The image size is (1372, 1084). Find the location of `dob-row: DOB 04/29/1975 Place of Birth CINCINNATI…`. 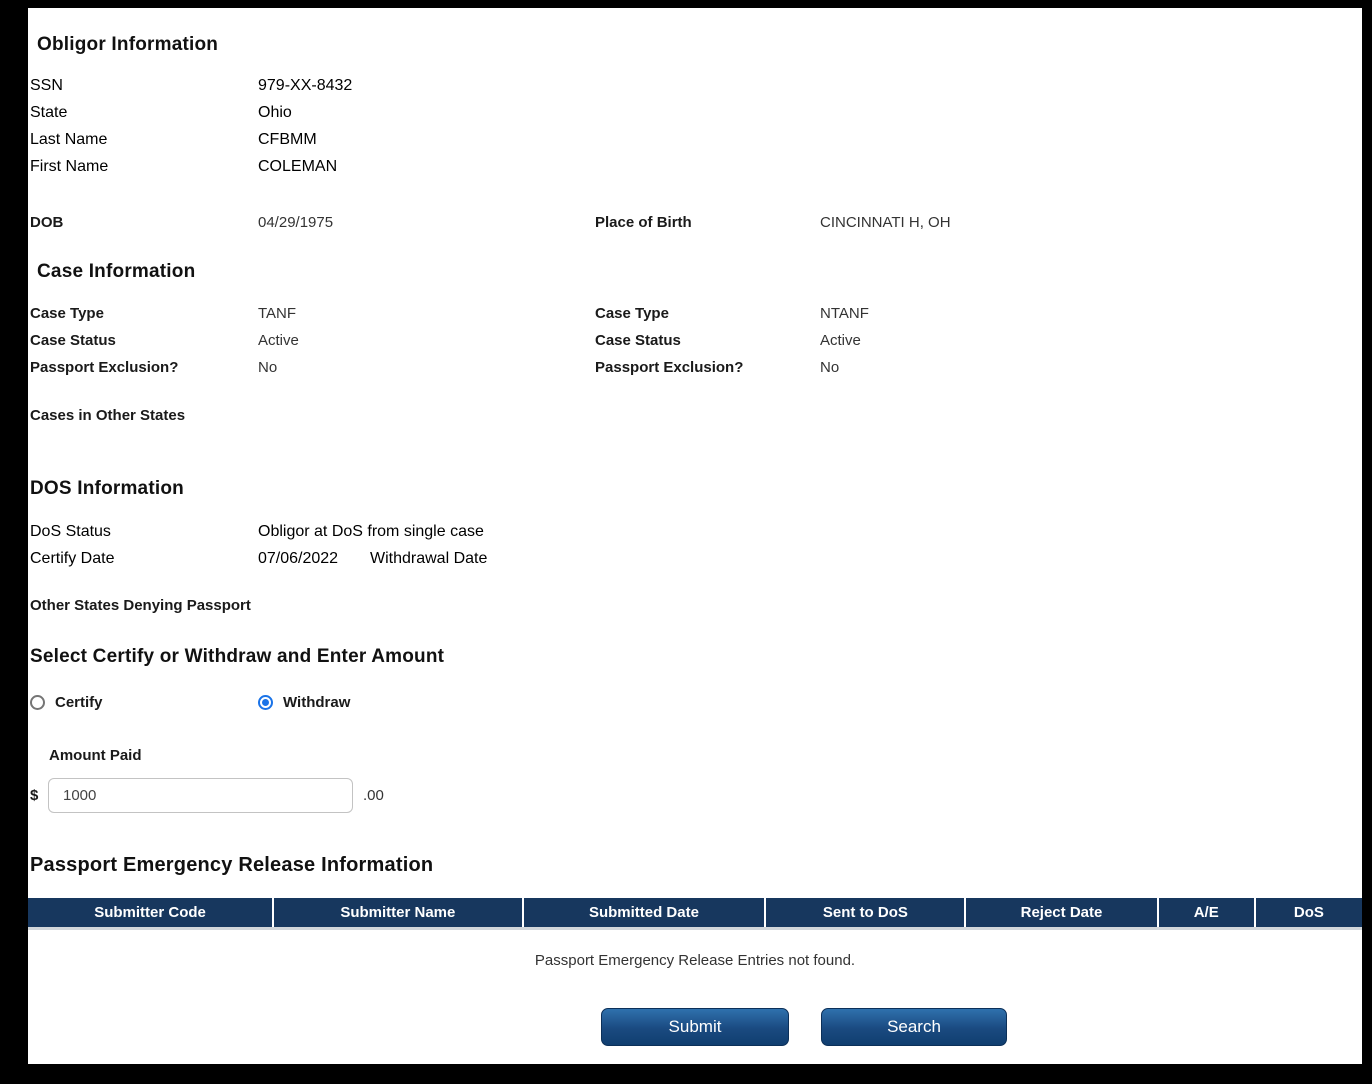

dob-row: DOB 04/29/1975 Place of Birth CINCINNATI… is located at coordinates (695, 222).